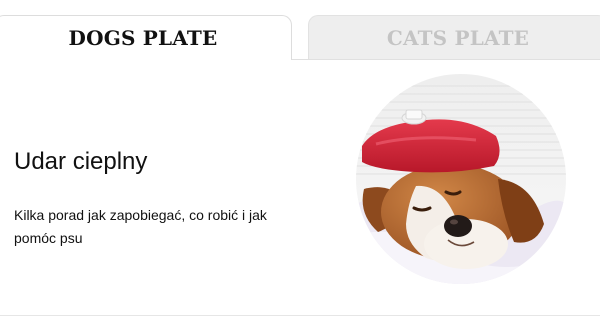 The image size is (600, 330). Describe the element at coordinates (80, 162) in the screenshot. I see `article-title: Udar cieplny` at that location.